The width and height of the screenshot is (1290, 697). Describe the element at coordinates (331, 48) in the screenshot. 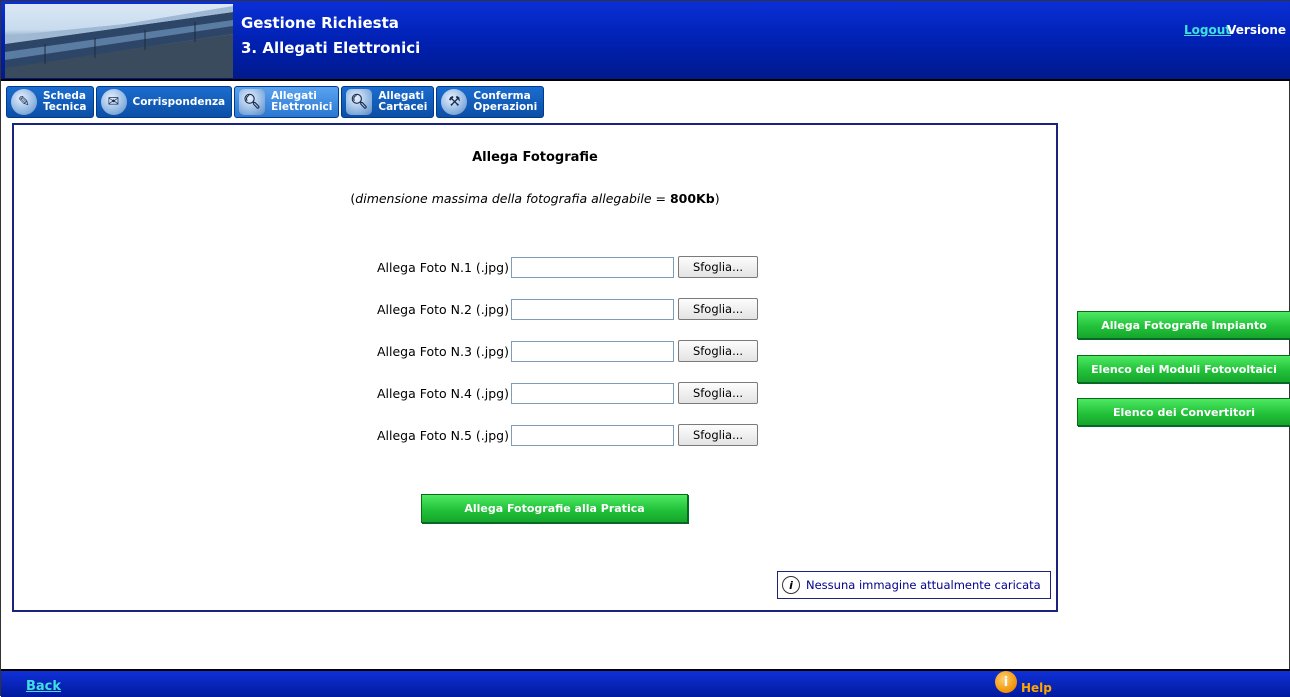

I see `page-title-line2: 3. Allegati Elettronici` at that location.